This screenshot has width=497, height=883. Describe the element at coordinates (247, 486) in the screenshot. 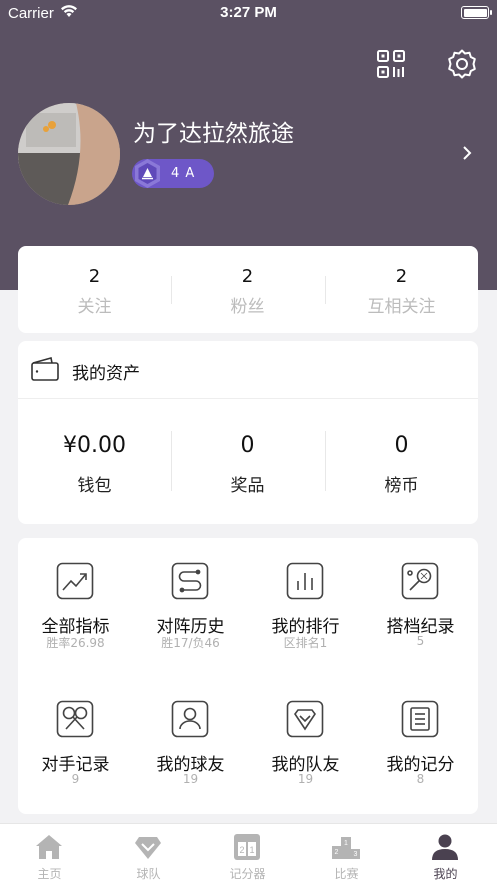

I see `prizes-label: 奖品` at that location.